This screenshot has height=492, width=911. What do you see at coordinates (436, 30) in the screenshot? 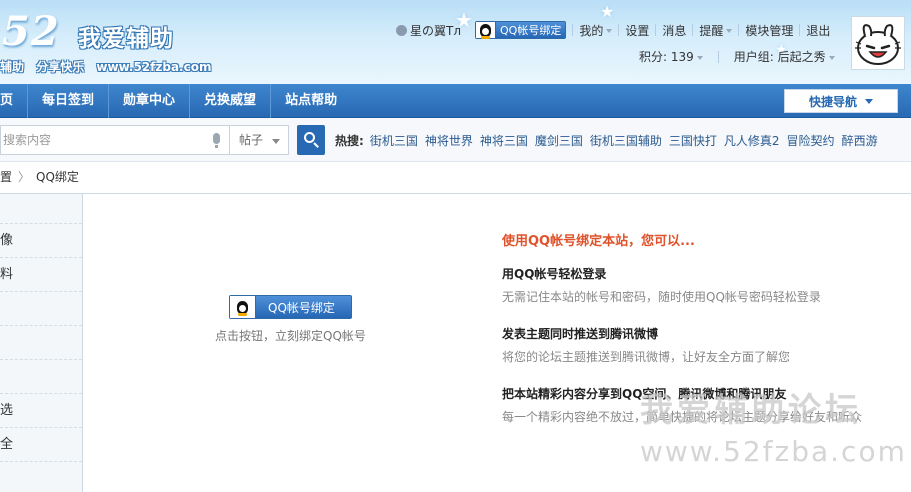
I see `username-text: 星の翼Tл` at bounding box center [436, 30].